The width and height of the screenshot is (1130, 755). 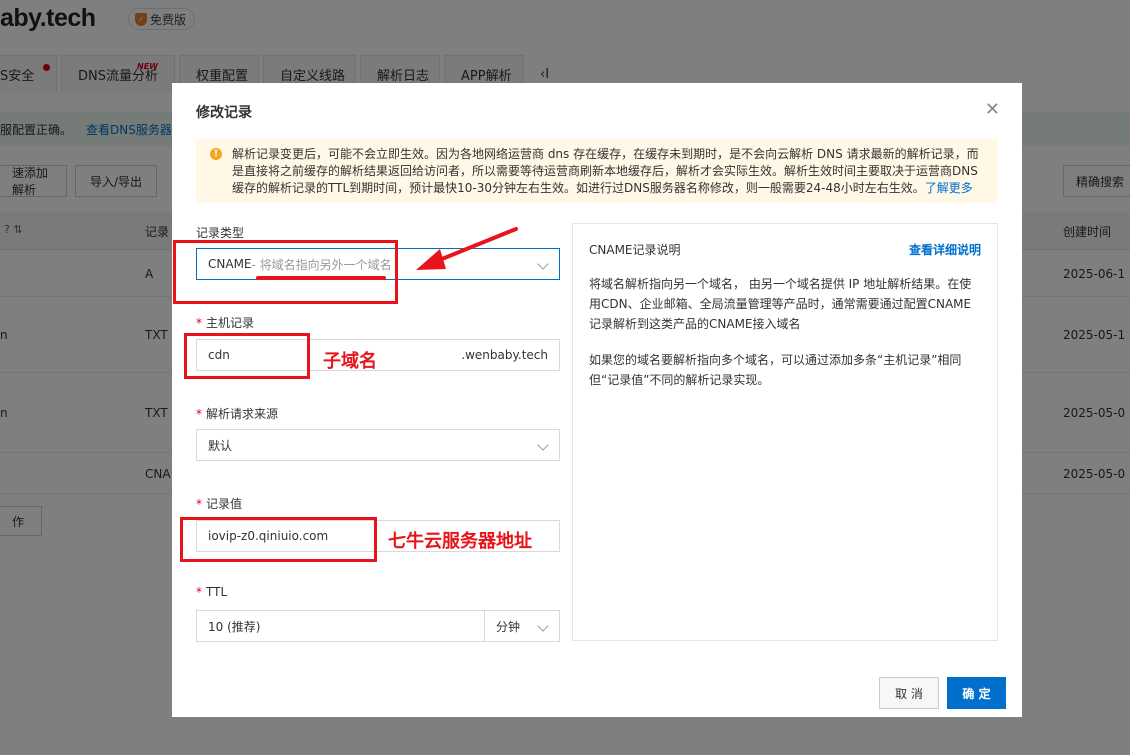 I want to click on annotation-box-record-value, so click(x=278, y=539).